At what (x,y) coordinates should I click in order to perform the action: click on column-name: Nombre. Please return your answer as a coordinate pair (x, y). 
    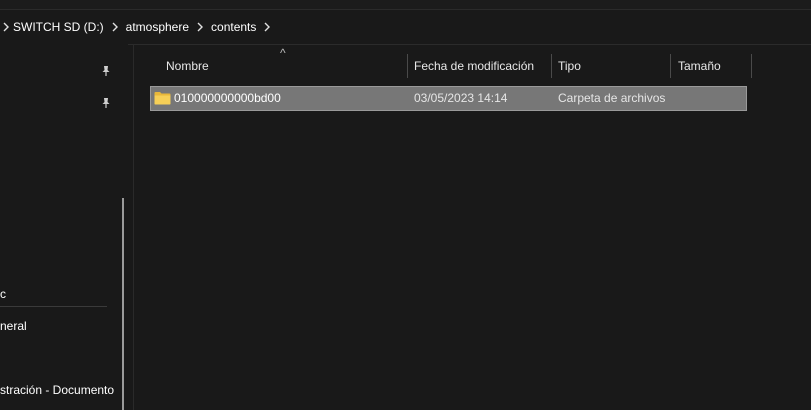
    Looking at the image, I should click on (284, 66).